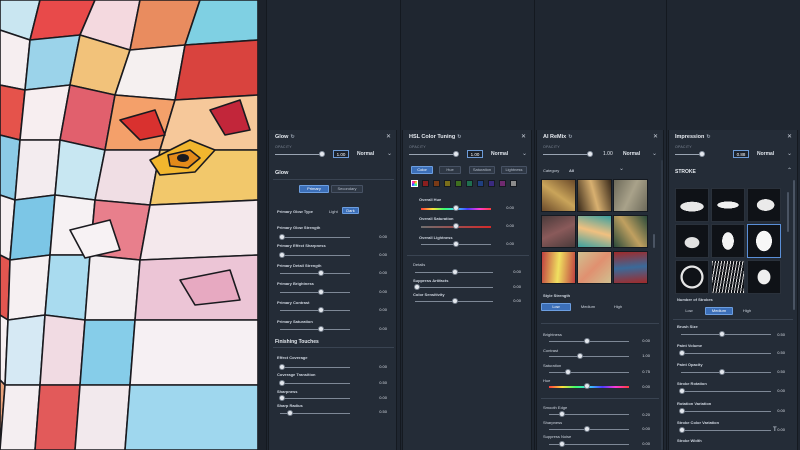 The width and height of the screenshot is (800, 450). What do you see at coordinates (654, 241) in the screenshot?
I see `gallery-scrollbar` at bounding box center [654, 241].